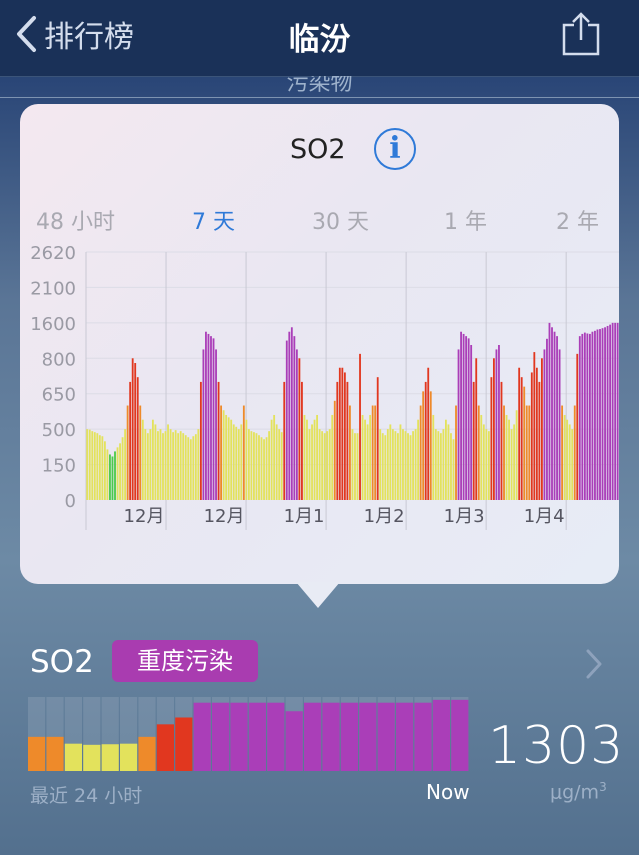 This screenshot has height=855, width=639. What do you see at coordinates (594, 664) in the screenshot?
I see `chevron-right-icon` at bounding box center [594, 664].